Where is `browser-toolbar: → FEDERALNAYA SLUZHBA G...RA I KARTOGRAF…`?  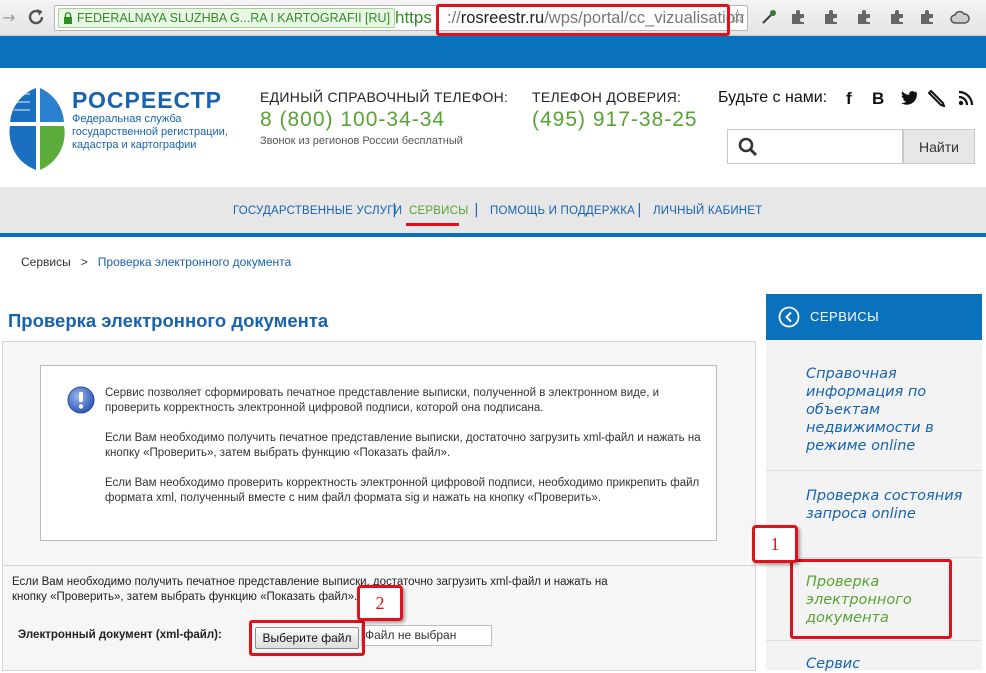 browser-toolbar: → FEDERALNAYA SLUZHBA G...RA I KARTOGRAF… is located at coordinates (493, 18).